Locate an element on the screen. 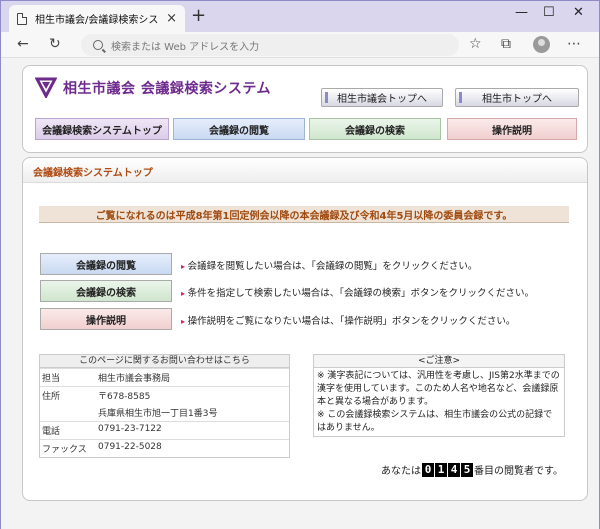 The image size is (600, 529). city-top-link: 相生市トップへ is located at coordinates (517, 97).